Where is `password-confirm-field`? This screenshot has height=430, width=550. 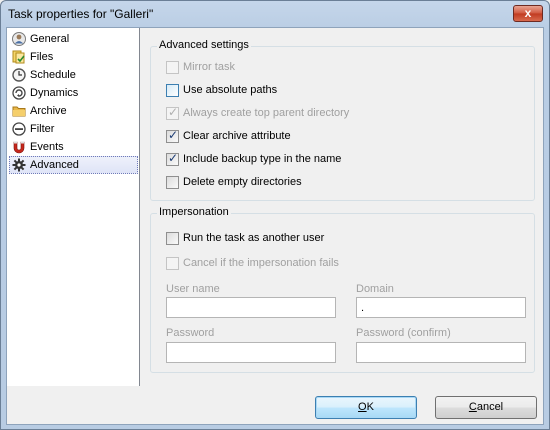 password-confirm-field is located at coordinates (441, 352).